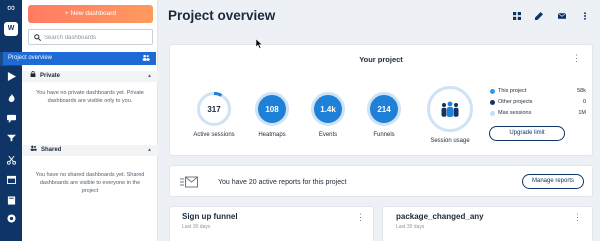 This screenshot has width=600, height=241. I want to click on private-section-header: Private ▲, so click(90, 76).